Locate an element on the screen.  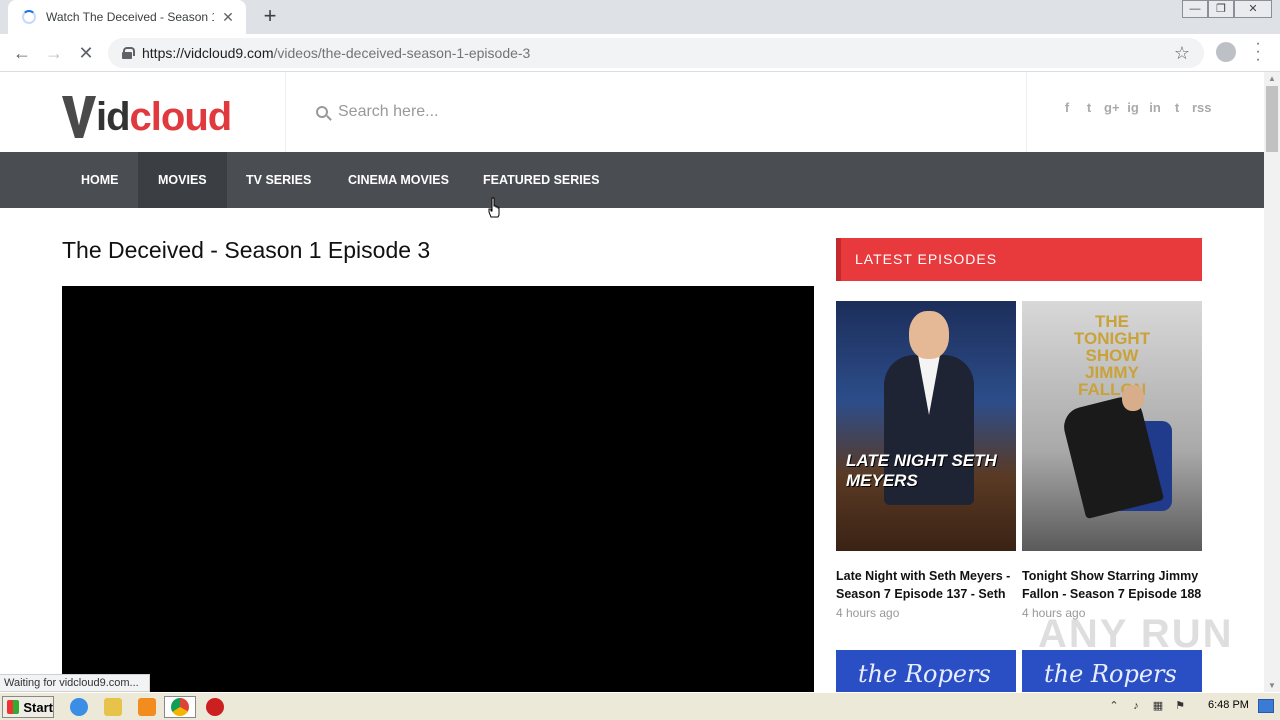
tray-expand-icon: ⌃ is located at coordinates (1114, 706).